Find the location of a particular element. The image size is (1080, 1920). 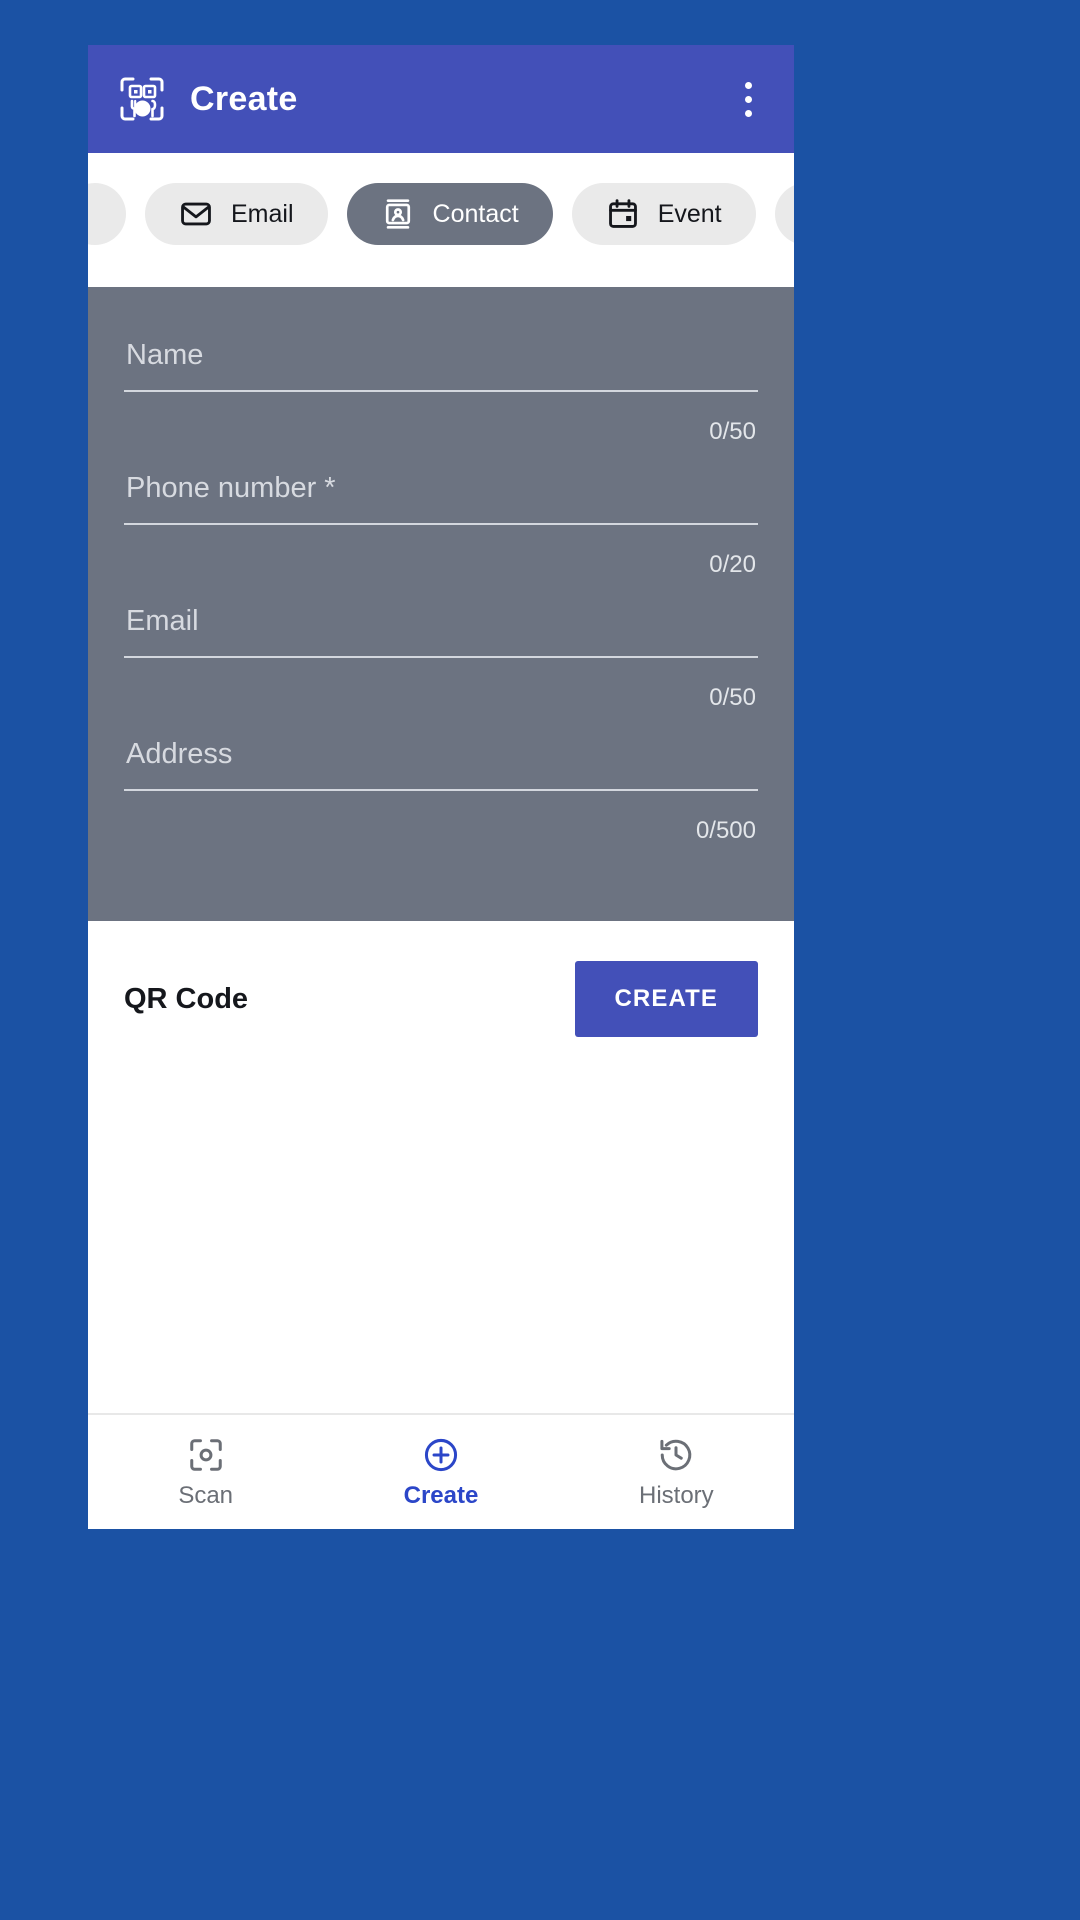

field-email-underline is located at coordinates (441, 657).